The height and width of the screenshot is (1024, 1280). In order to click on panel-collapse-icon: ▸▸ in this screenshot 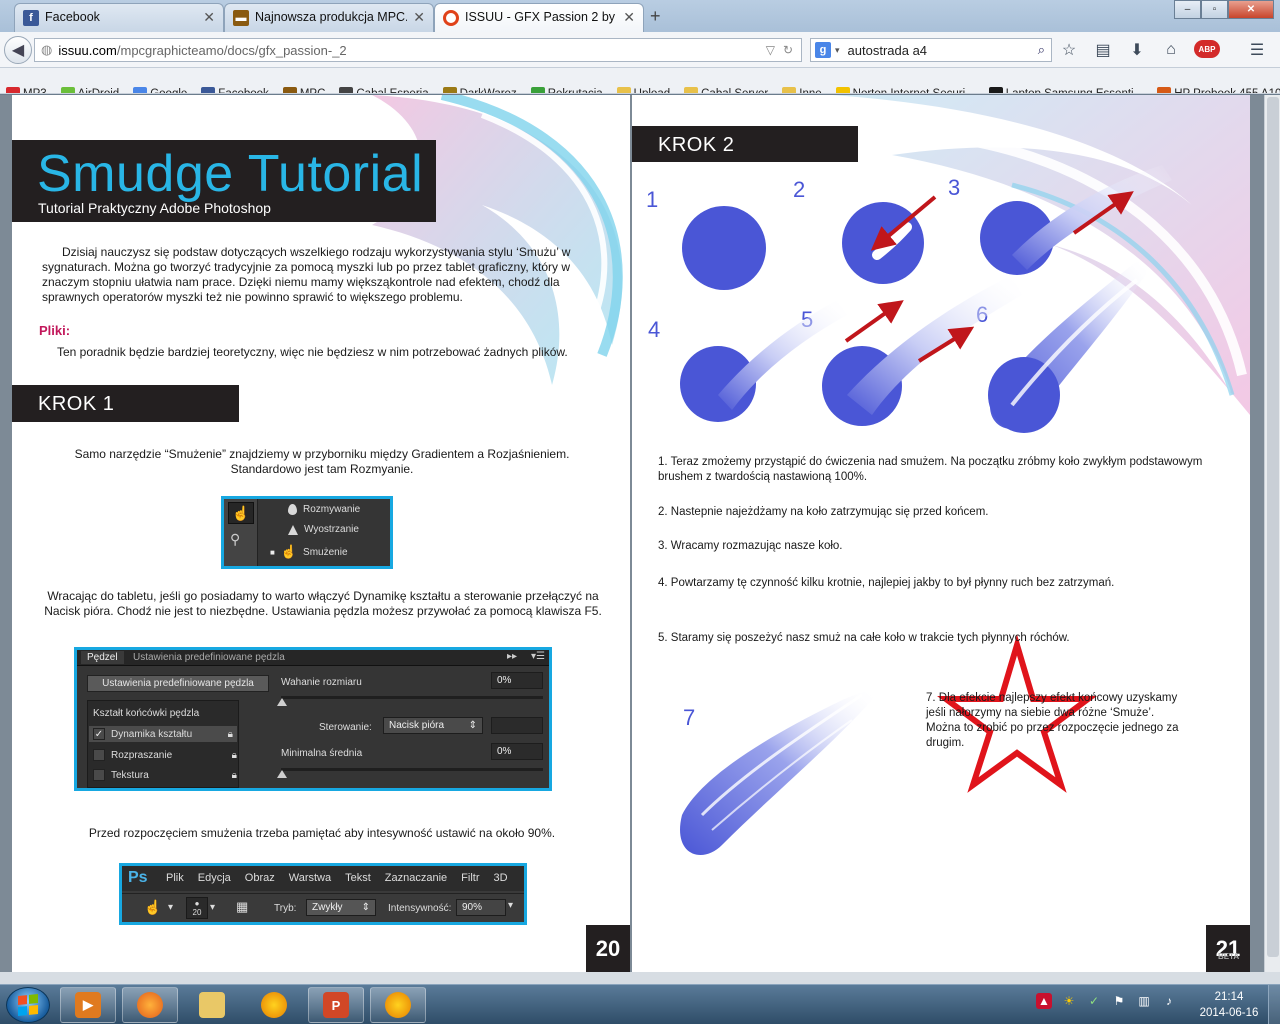, I will do `click(512, 656)`.